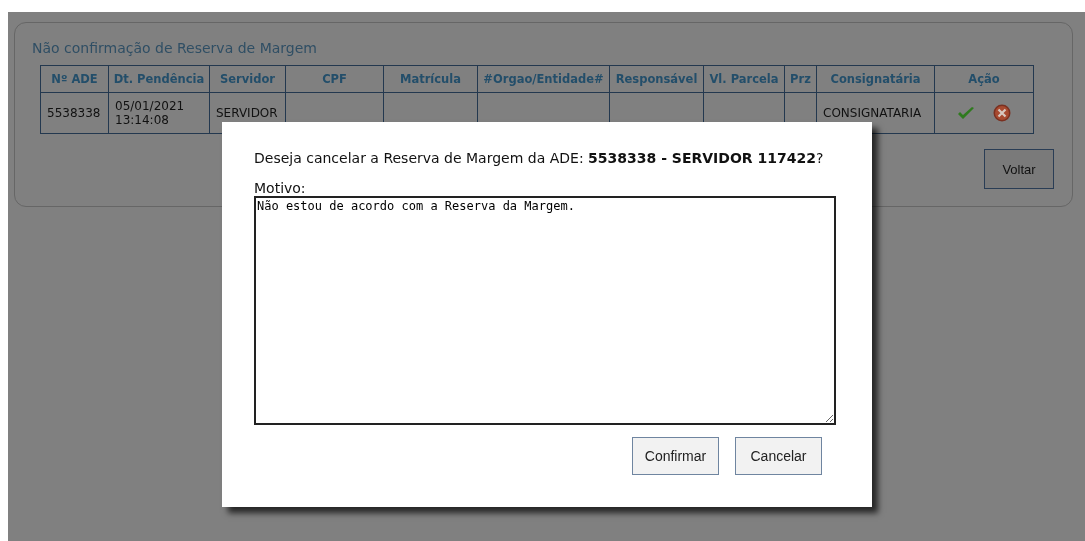  I want to click on checkmark-icon, so click(966, 112).